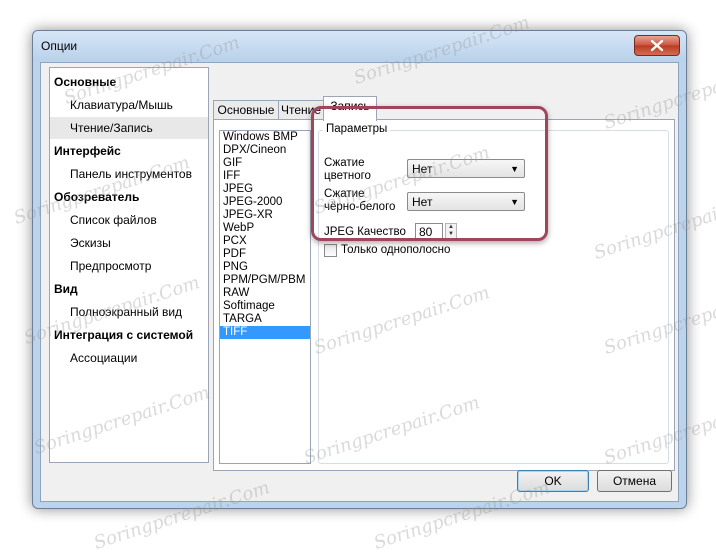 The width and height of the screenshot is (716, 554). Describe the element at coordinates (129, 243) in the screenshot. I see `nav-item: Эскизы` at that location.